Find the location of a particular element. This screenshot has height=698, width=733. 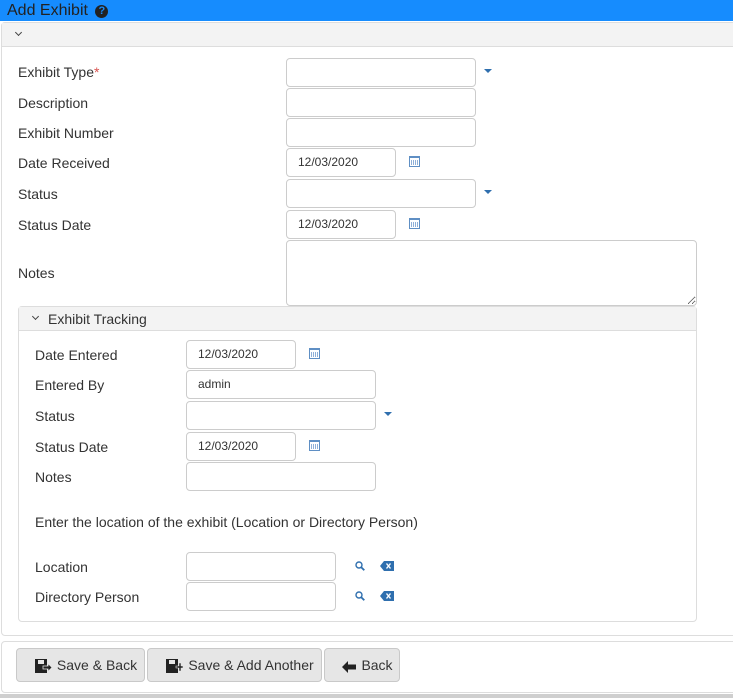

main-panel-heading is located at coordinates (367, 35).